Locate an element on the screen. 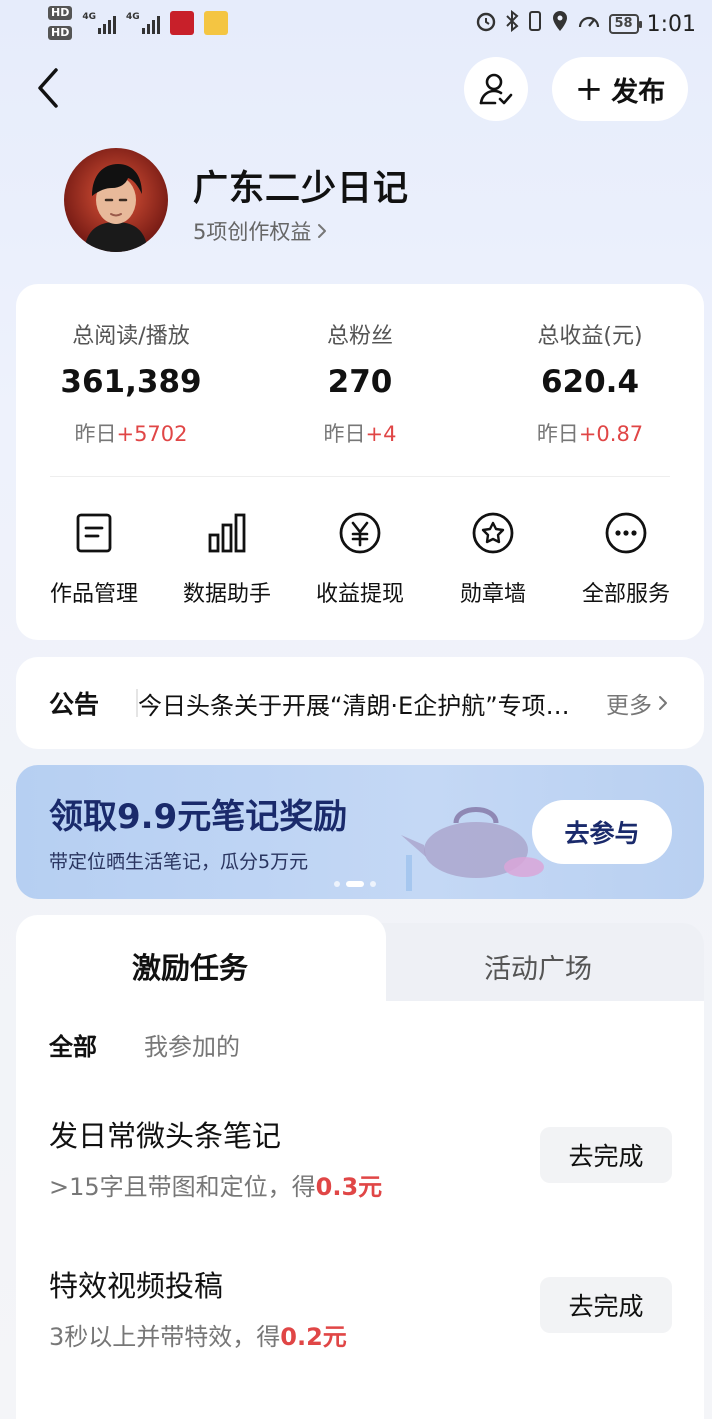  more-icon is located at coordinates (626, 533).